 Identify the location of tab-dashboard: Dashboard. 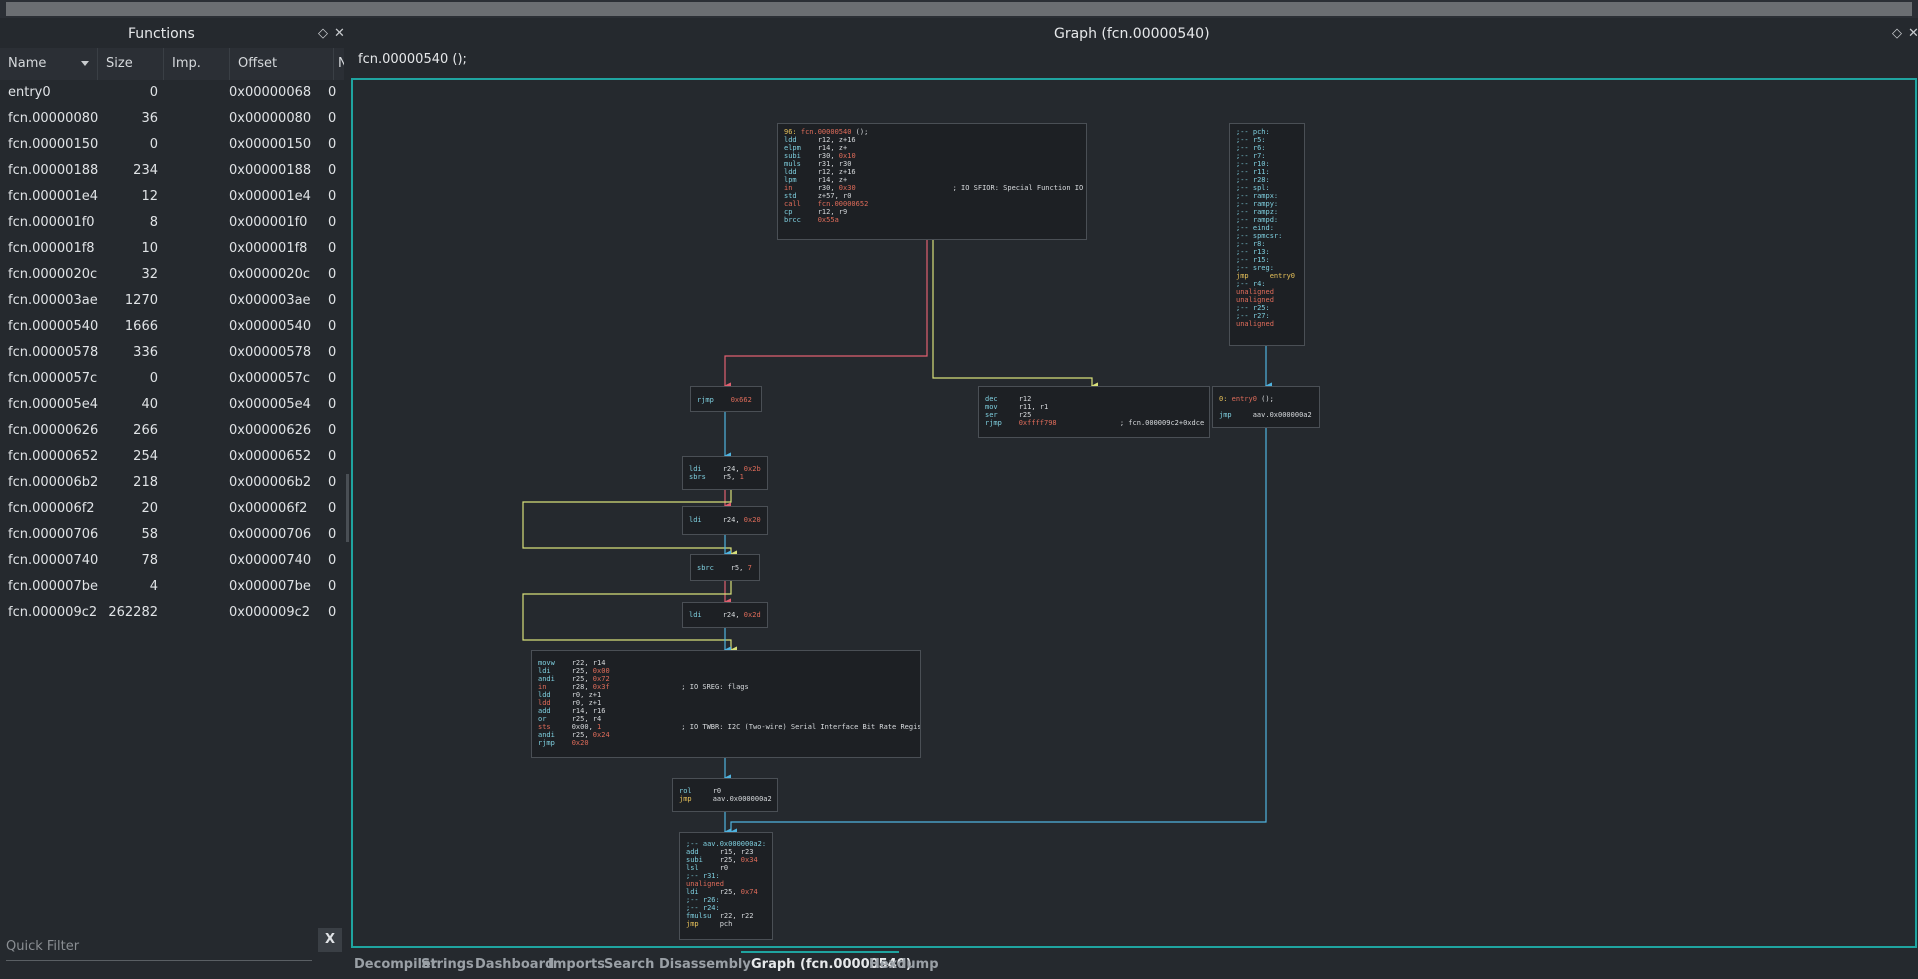
(514, 965).